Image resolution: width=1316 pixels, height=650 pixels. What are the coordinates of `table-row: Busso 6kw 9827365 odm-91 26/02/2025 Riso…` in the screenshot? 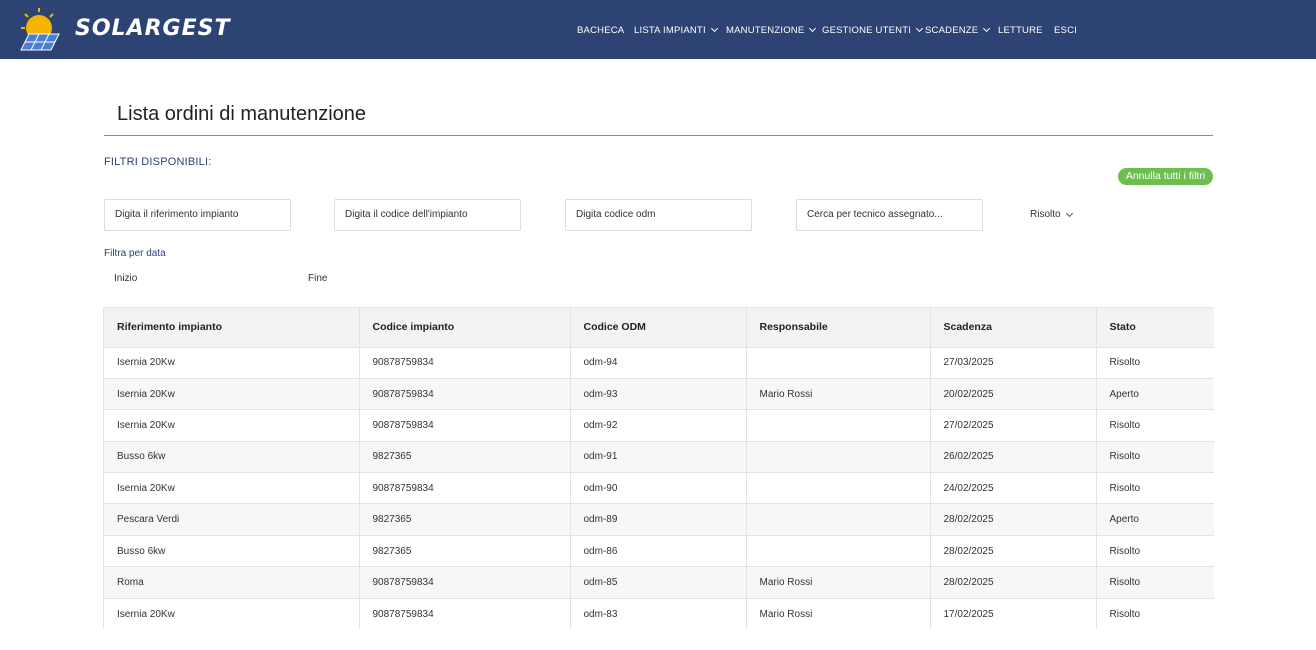 It's located at (659, 456).